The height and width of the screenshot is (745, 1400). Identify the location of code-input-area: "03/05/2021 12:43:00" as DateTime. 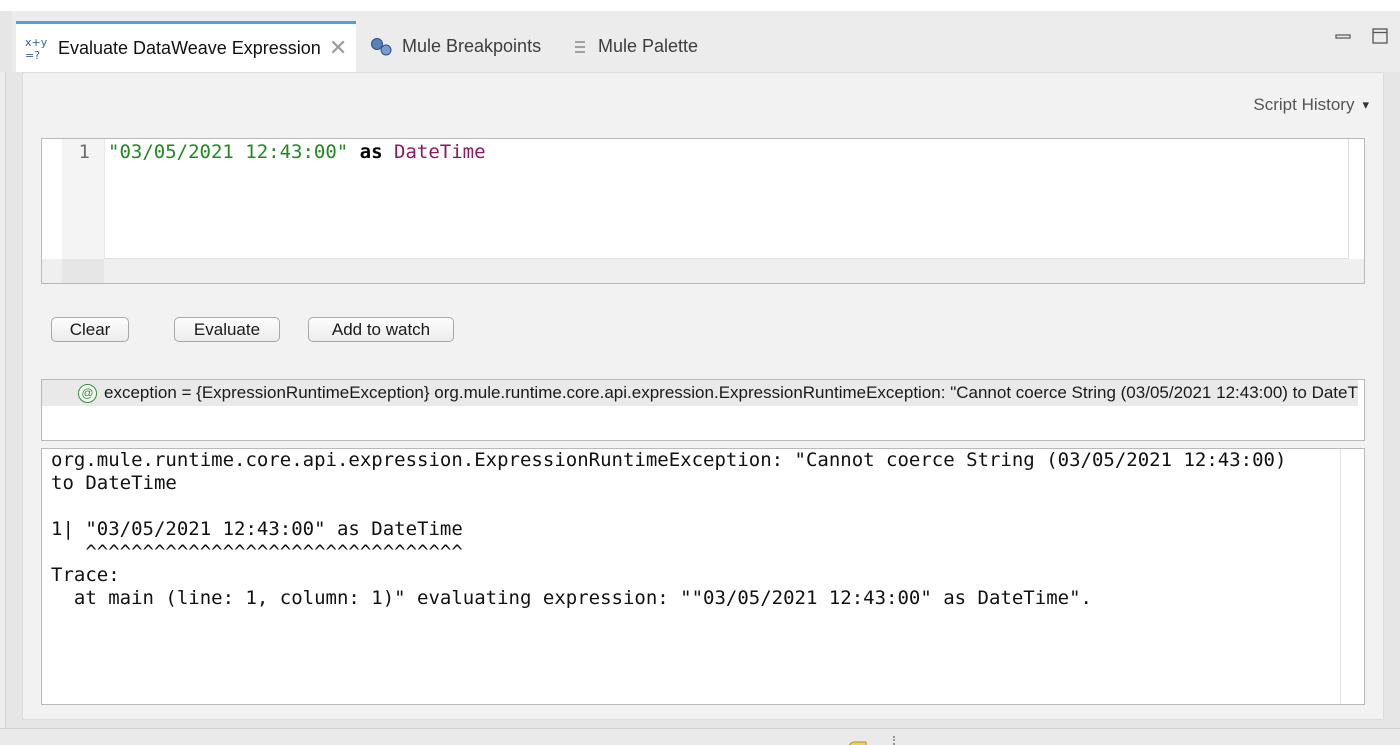
(726, 199).